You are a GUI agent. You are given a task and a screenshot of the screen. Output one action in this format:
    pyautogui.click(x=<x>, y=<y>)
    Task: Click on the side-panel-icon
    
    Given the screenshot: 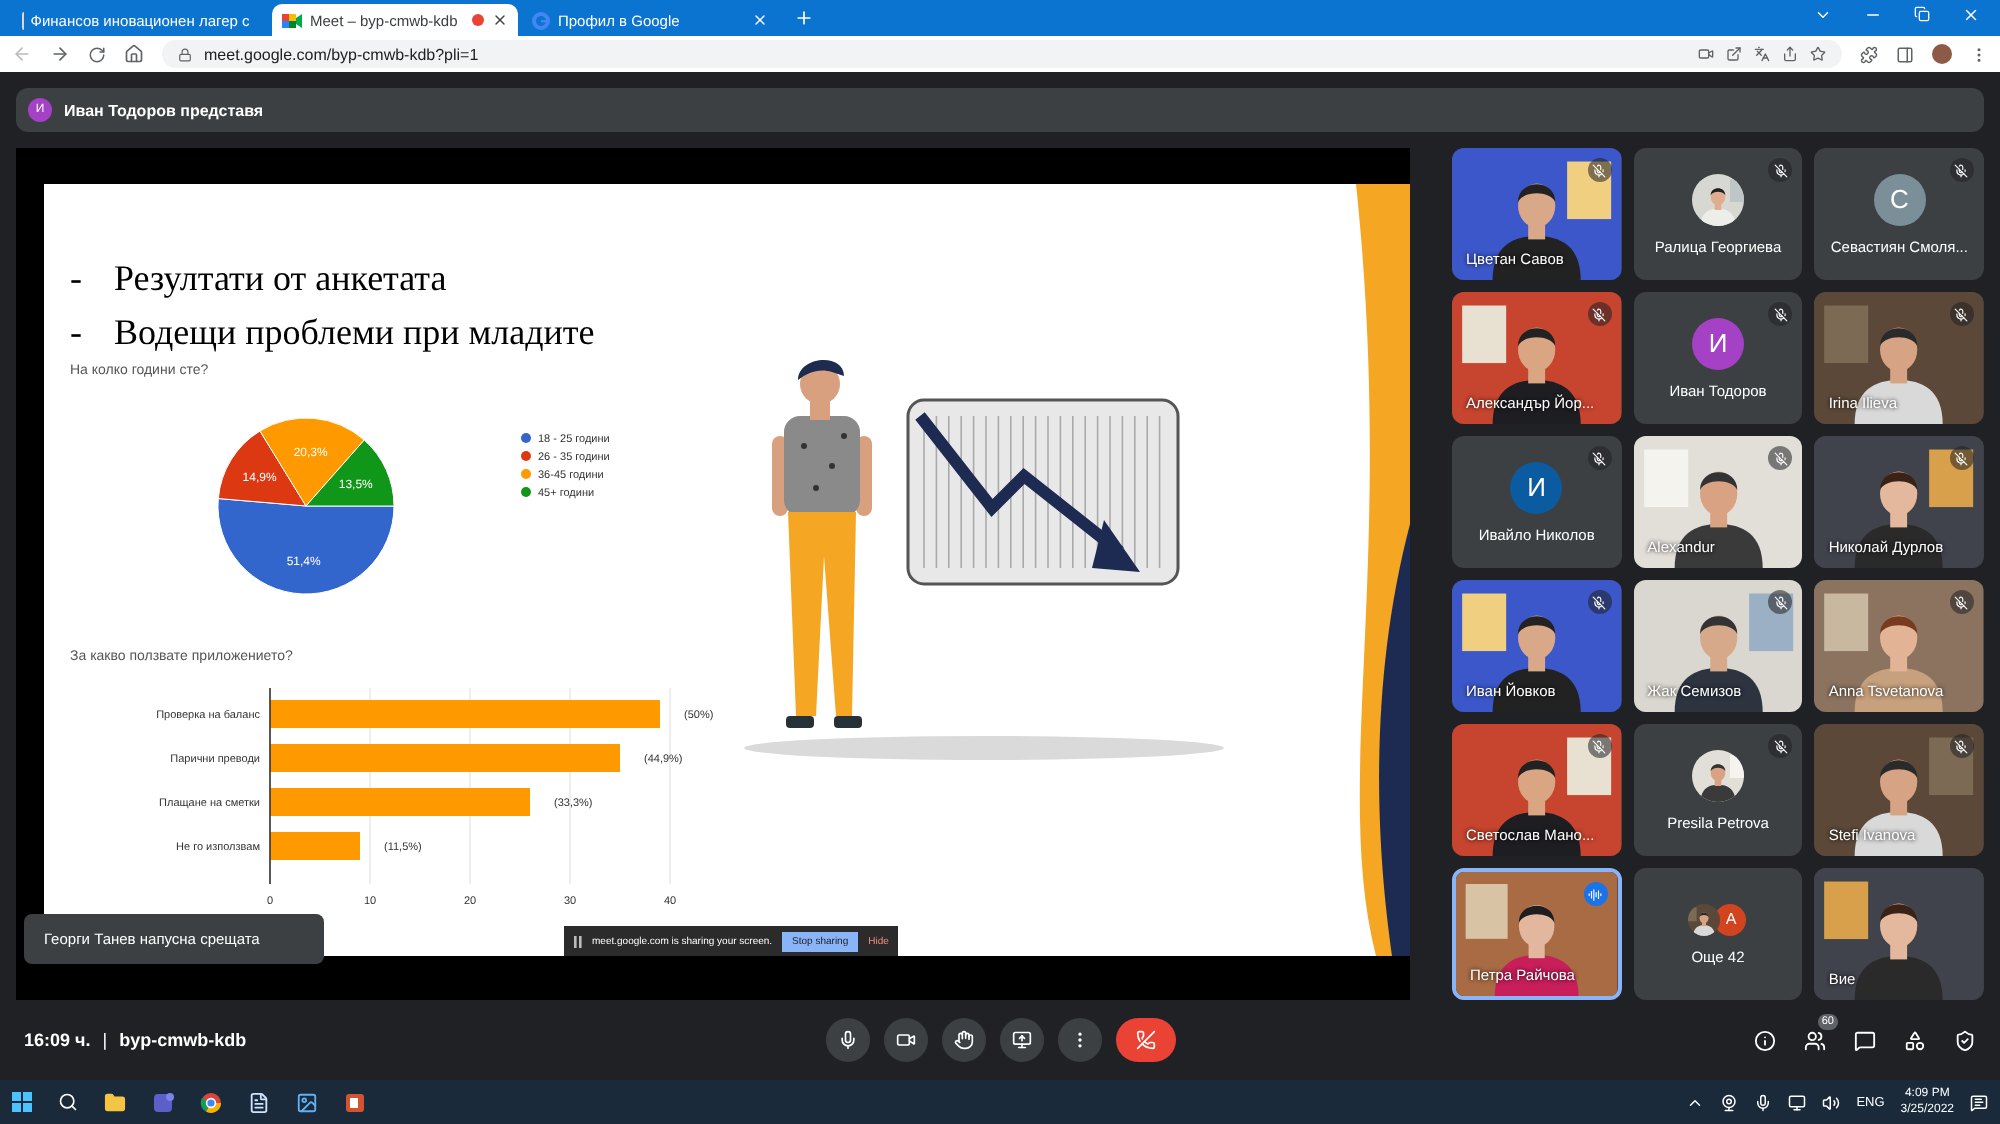 What is the action you would take?
    pyautogui.click(x=1905, y=54)
    